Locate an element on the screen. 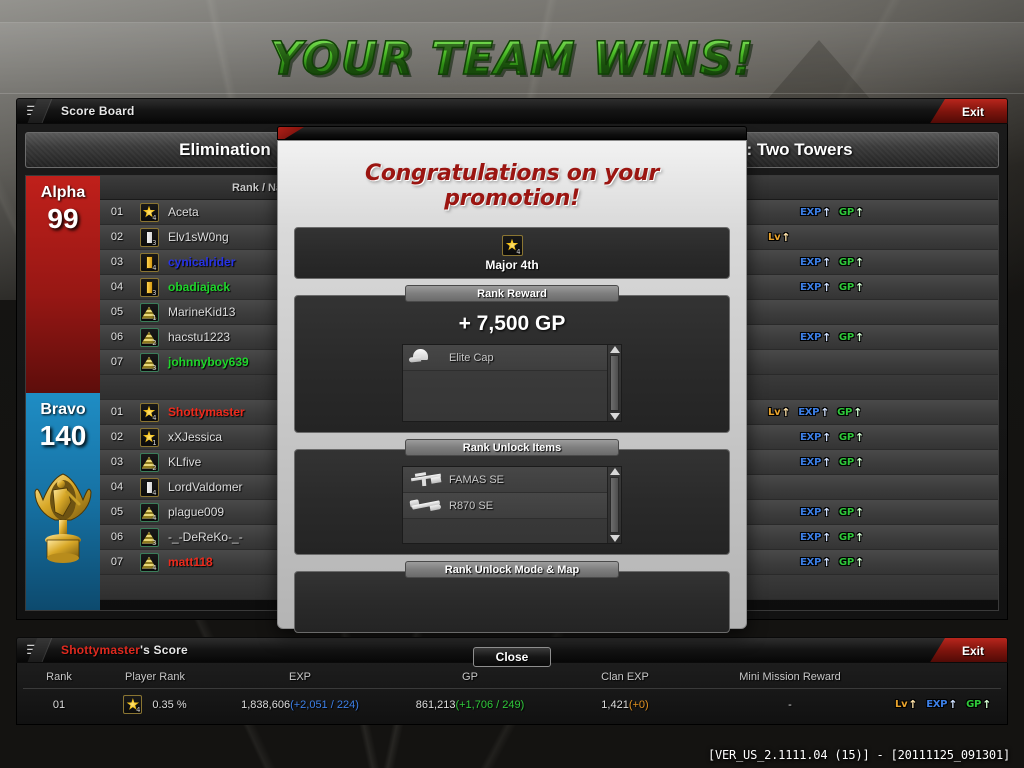 The height and width of the screenshot is (768, 1024). rank-unlock-mode-map-tab: Rank Unlock Mode & Map is located at coordinates (512, 569).